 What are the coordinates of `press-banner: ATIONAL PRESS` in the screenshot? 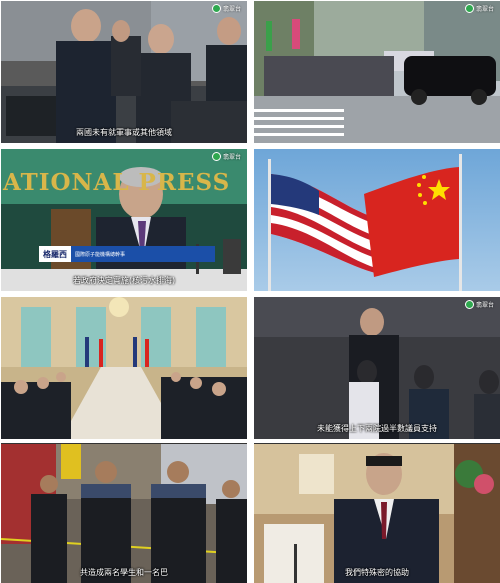 It's located at (117, 182).